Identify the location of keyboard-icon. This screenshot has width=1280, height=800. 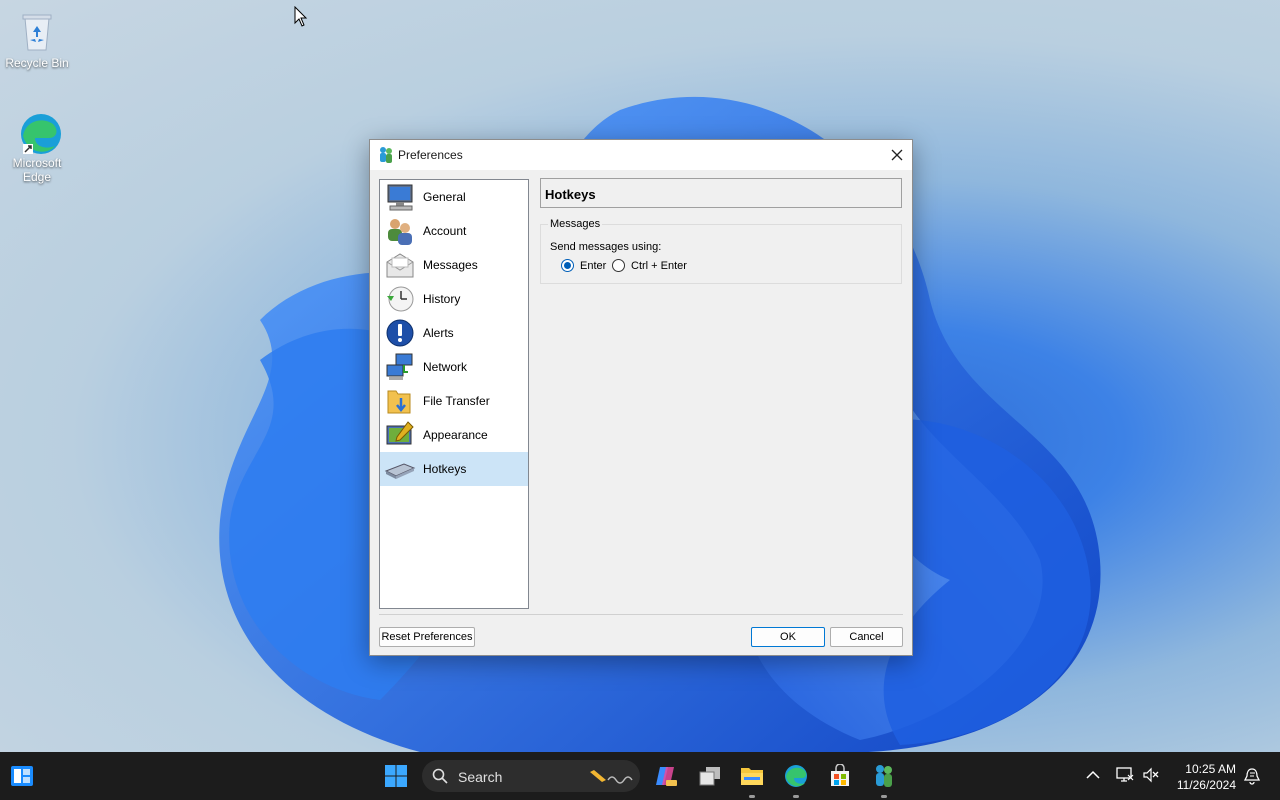
(400, 471).